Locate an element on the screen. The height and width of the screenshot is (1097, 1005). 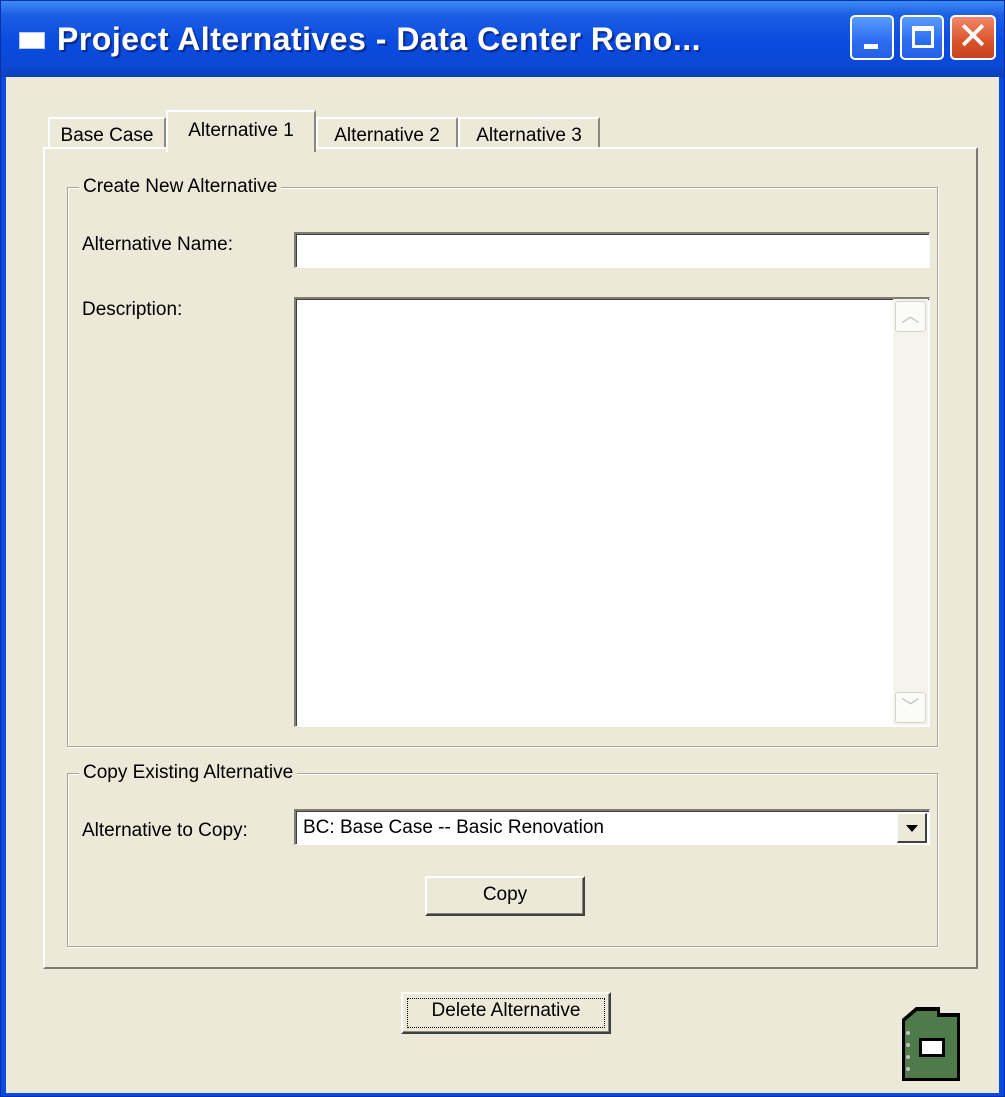
alternative-name-input is located at coordinates (612, 250).